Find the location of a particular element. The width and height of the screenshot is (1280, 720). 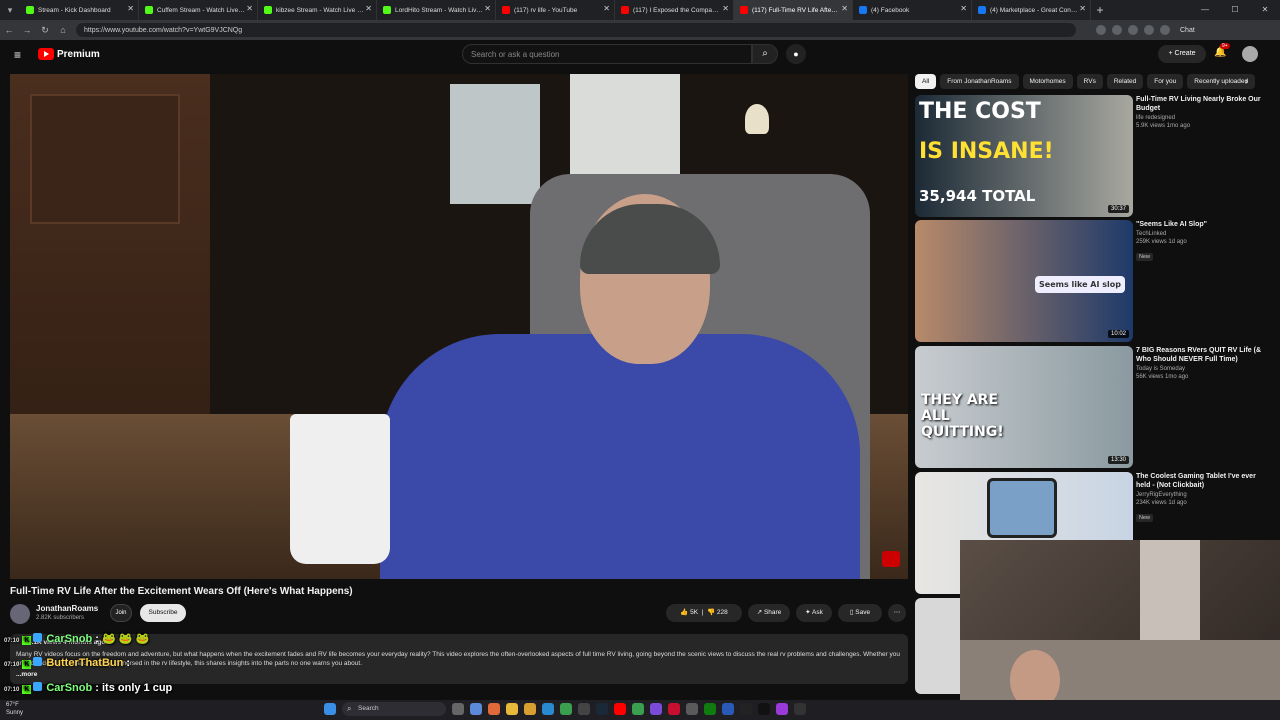

rec-channel: Today is Someday is located at coordinates (1198, 369).